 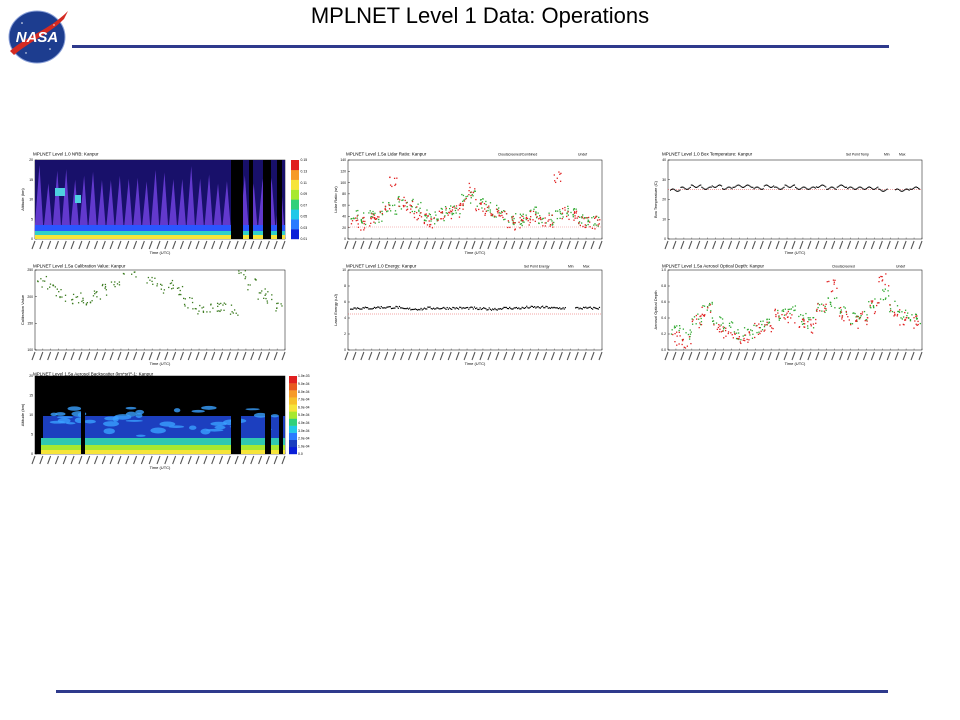 I want to click on legend-item: Max, so click(x=902, y=155).